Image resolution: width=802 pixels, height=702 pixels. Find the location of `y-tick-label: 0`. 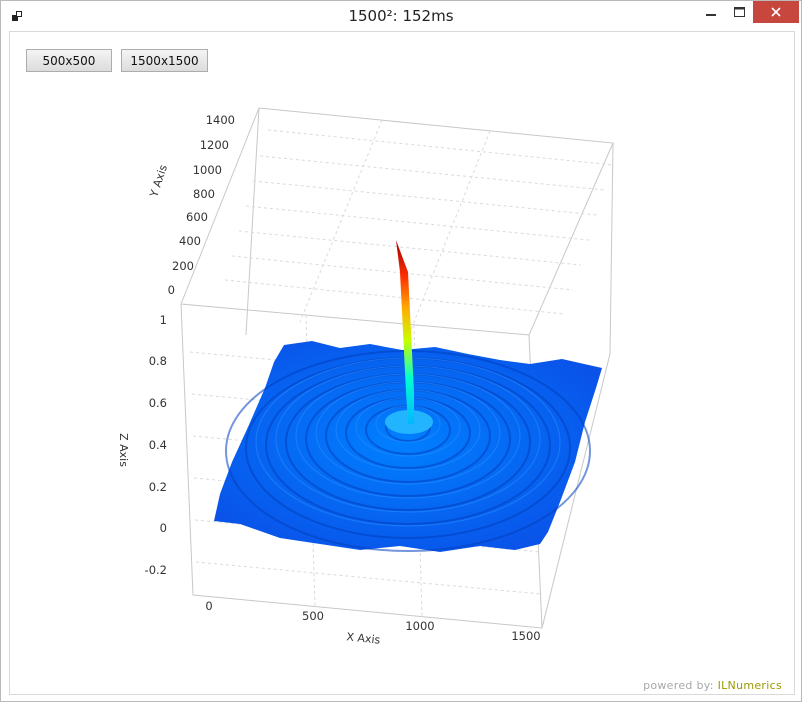

y-tick-label: 0 is located at coordinates (171, 290).